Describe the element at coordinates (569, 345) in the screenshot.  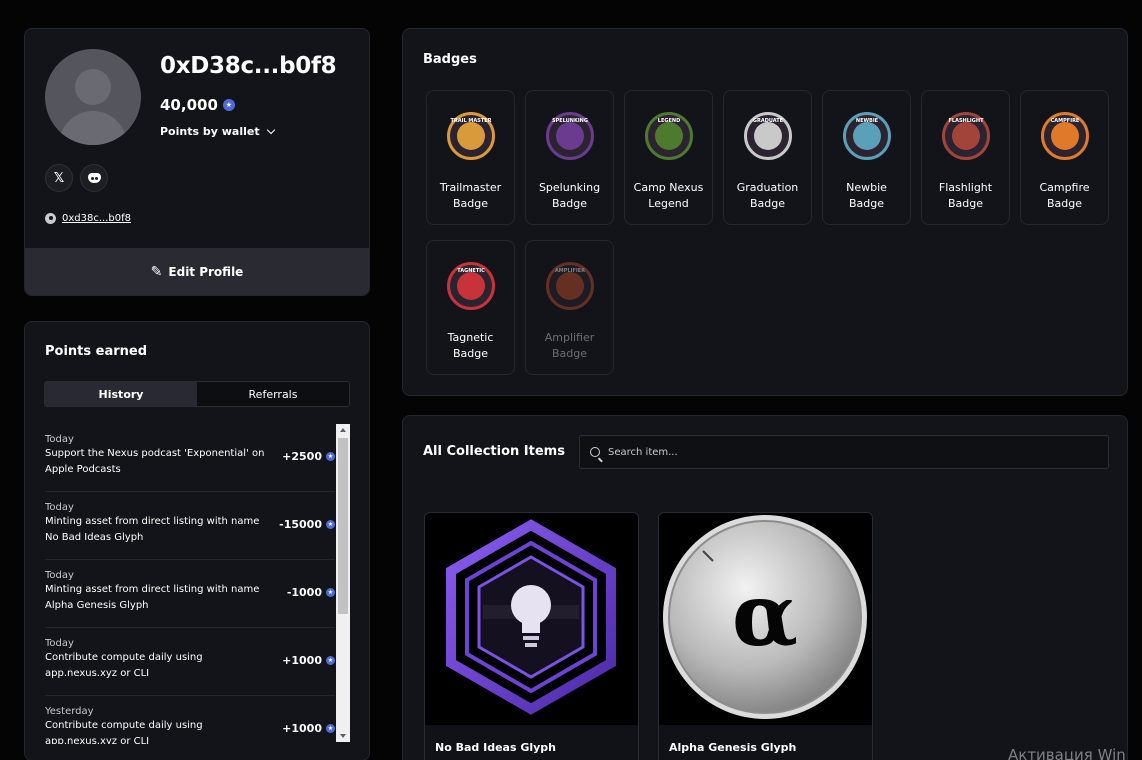
I see `badge-label: Amplifier Badge` at that location.